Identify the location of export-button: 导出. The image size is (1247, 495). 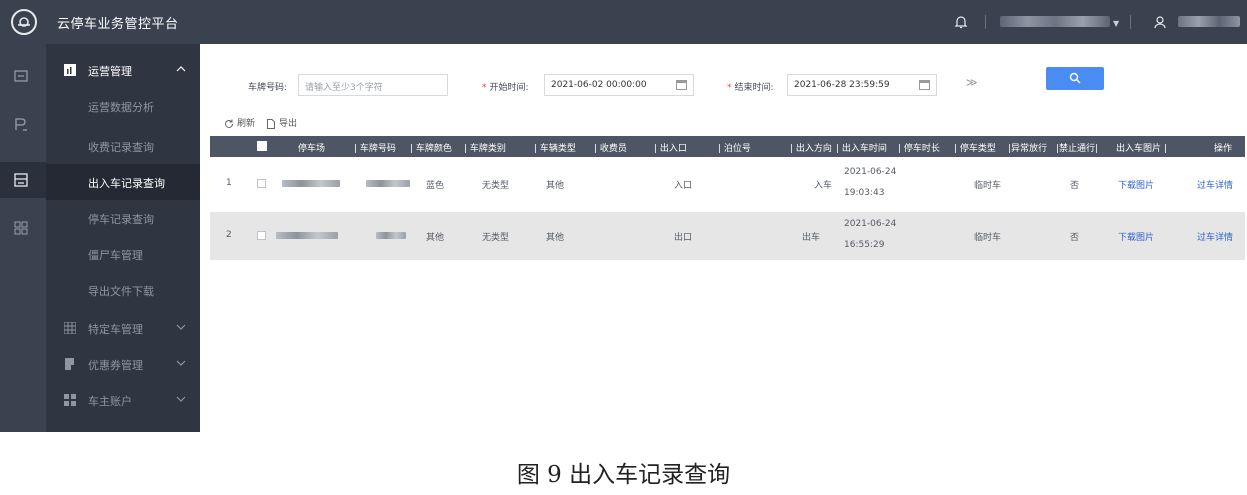
(281, 122).